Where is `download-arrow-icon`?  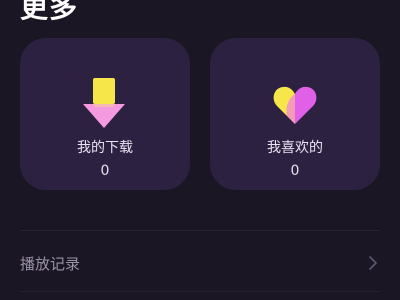 download-arrow-icon is located at coordinates (105, 104).